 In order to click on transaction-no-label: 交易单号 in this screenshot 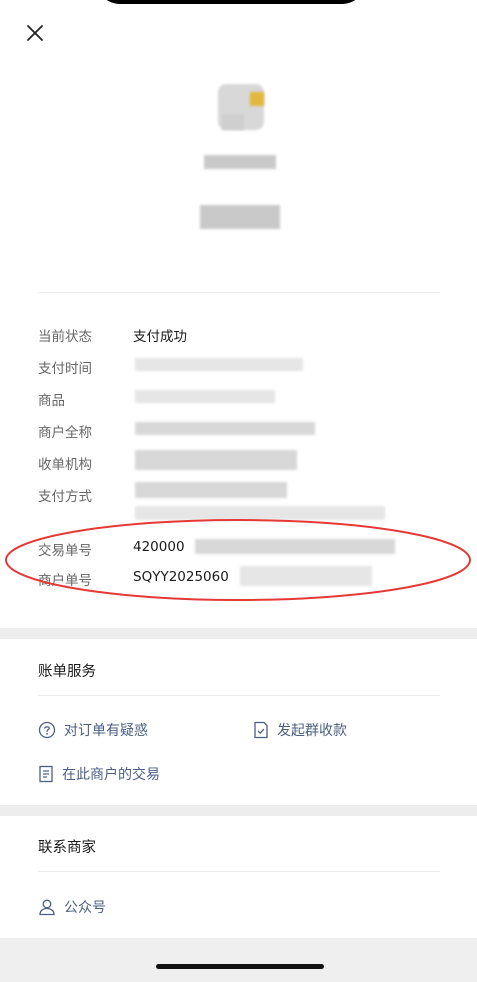, I will do `click(65, 551)`.